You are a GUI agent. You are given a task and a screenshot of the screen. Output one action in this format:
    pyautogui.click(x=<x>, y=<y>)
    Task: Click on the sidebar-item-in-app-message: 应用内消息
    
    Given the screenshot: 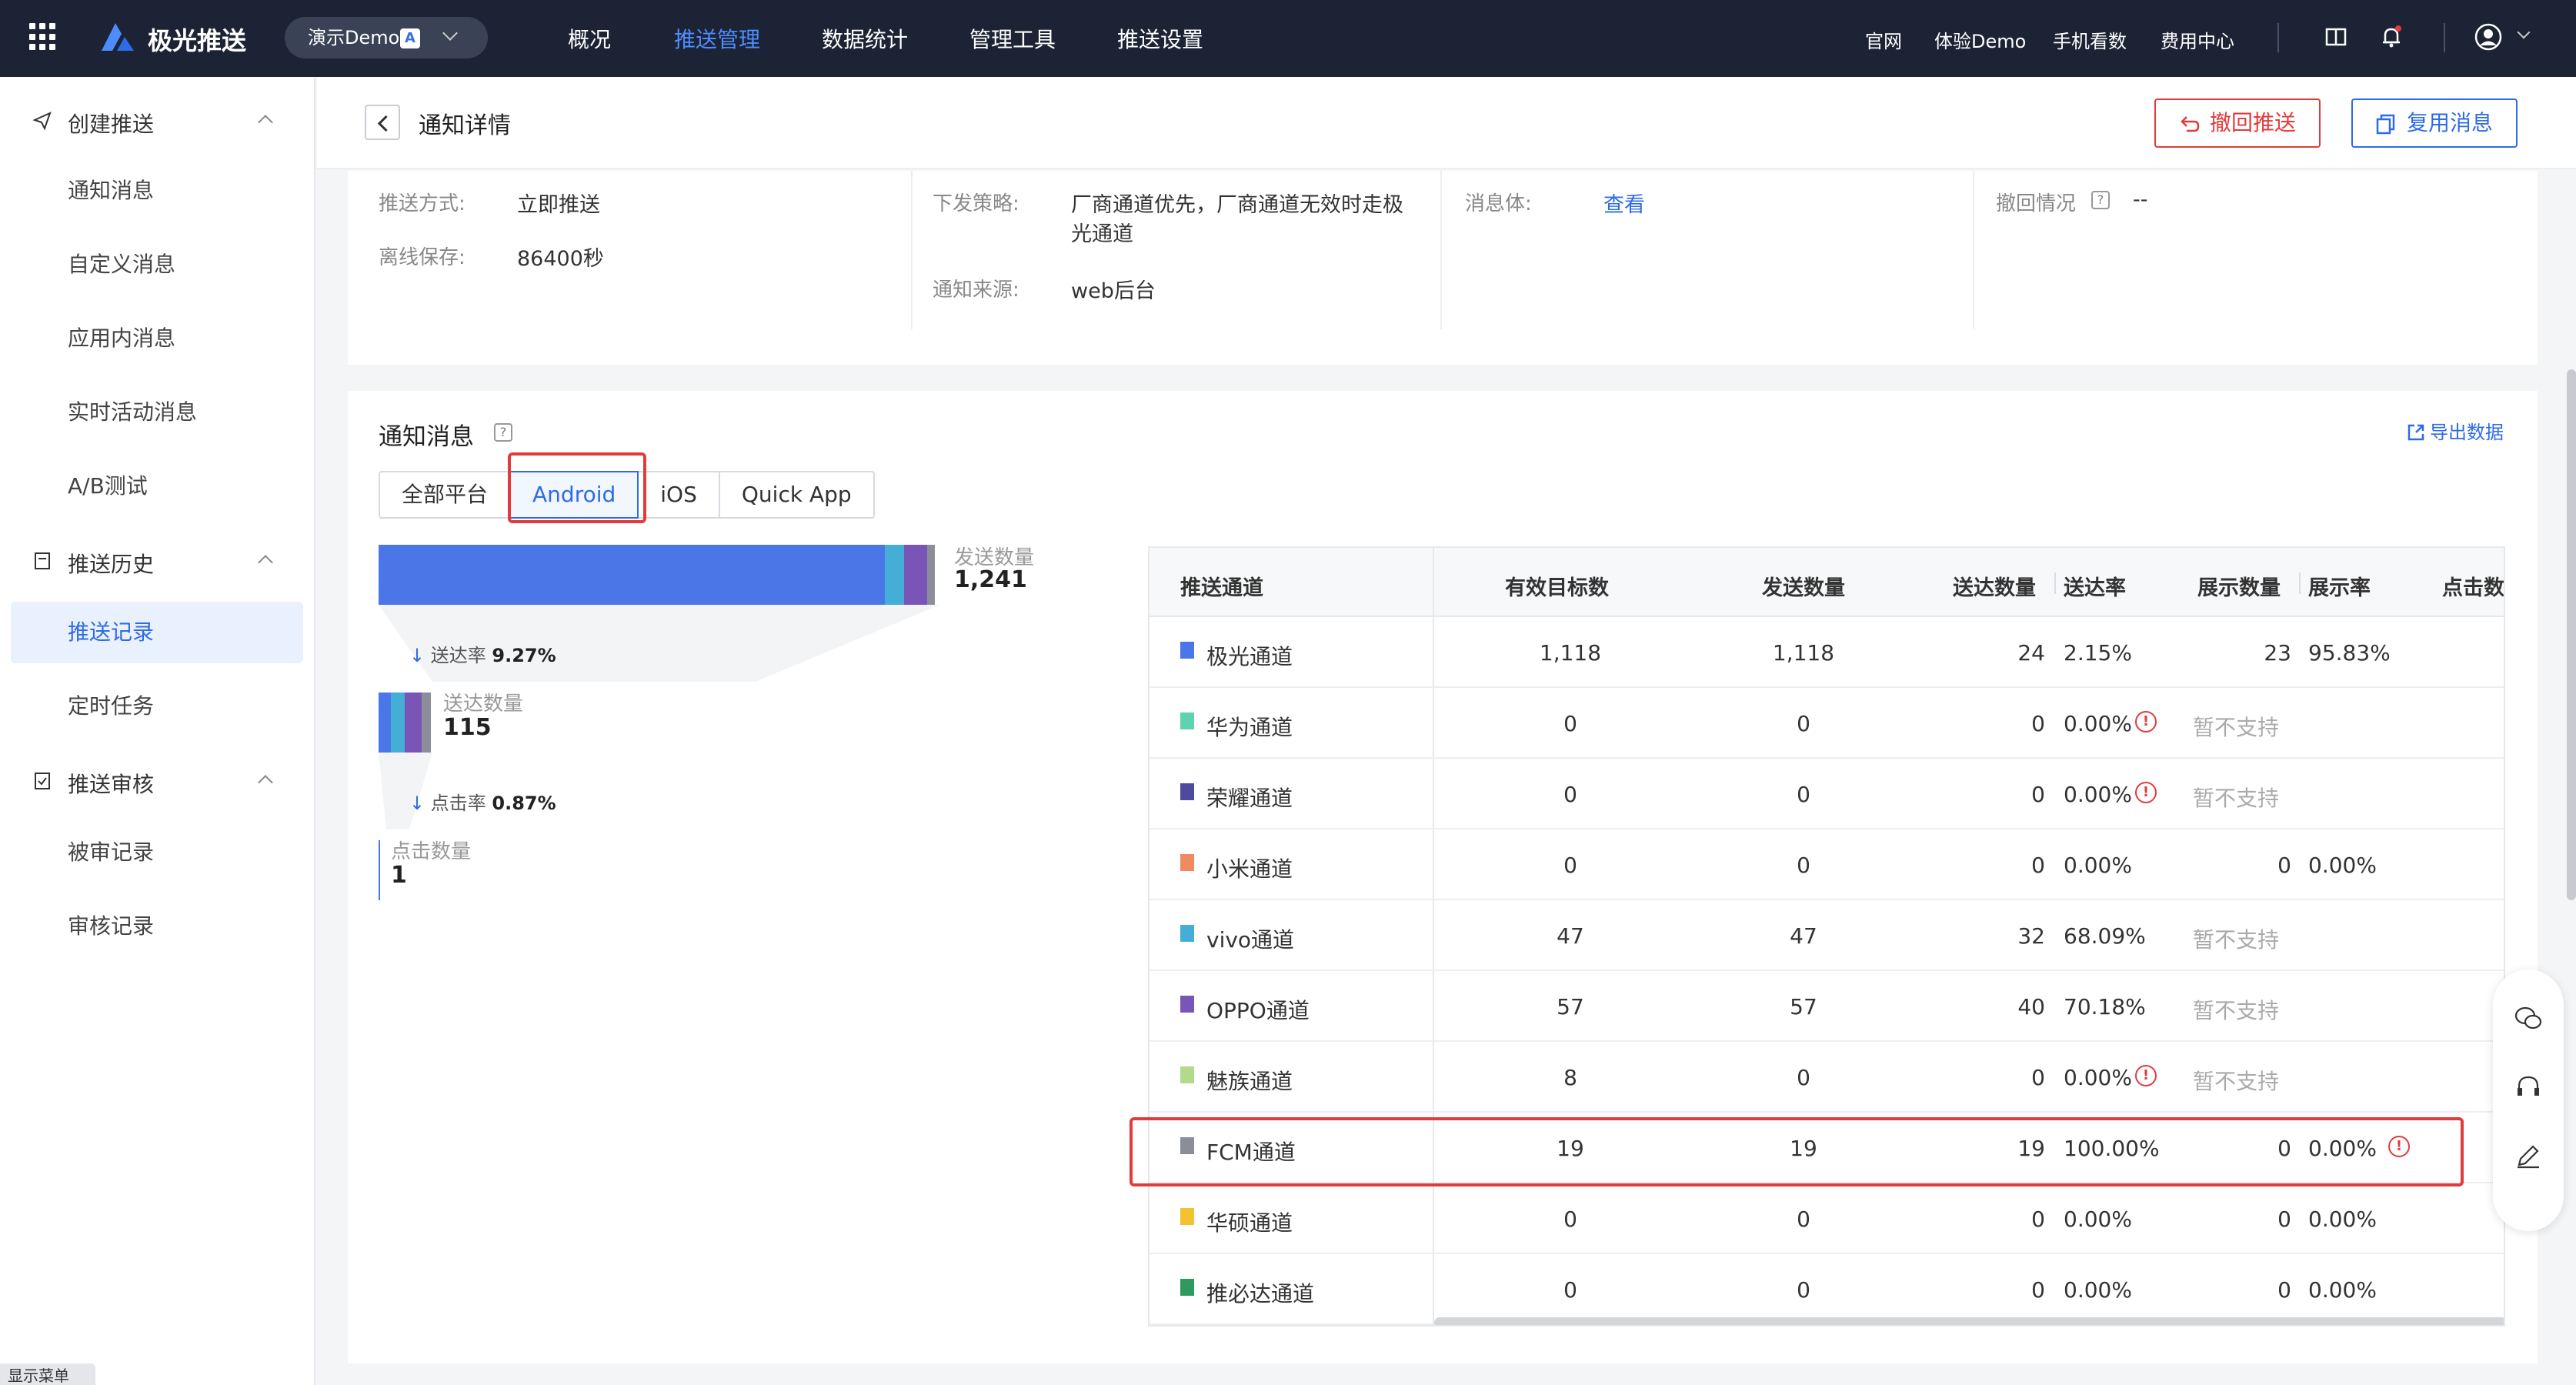 What is the action you would take?
    pyautogui.click(x=157, y=338)
    